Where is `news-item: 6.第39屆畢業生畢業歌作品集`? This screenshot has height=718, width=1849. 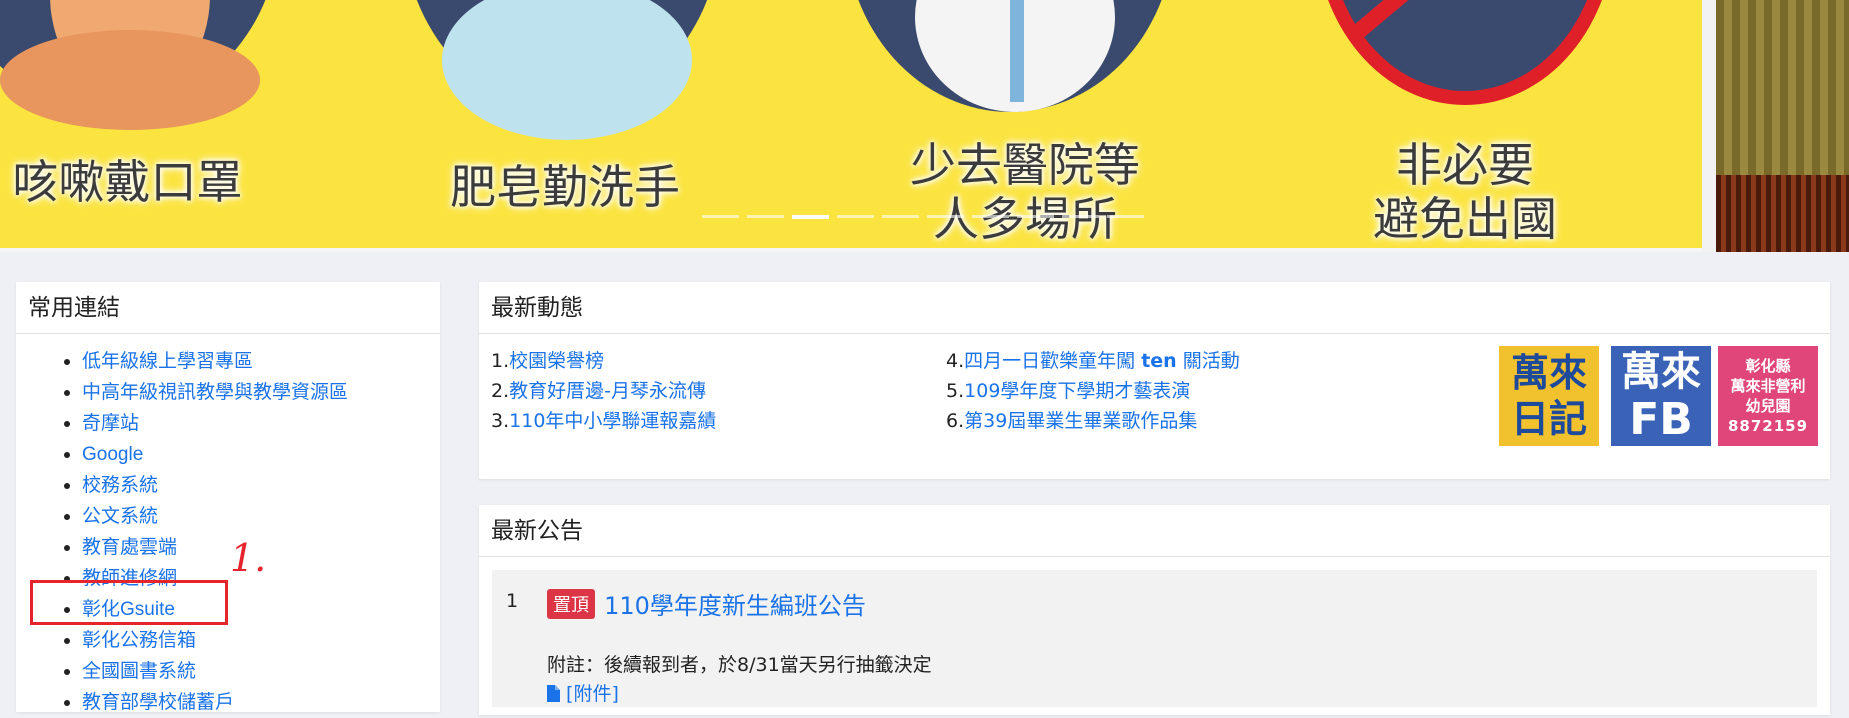
news-item: 6.第39屆畢業生畢業歌作品集 is located at coordinates (1093, 421).